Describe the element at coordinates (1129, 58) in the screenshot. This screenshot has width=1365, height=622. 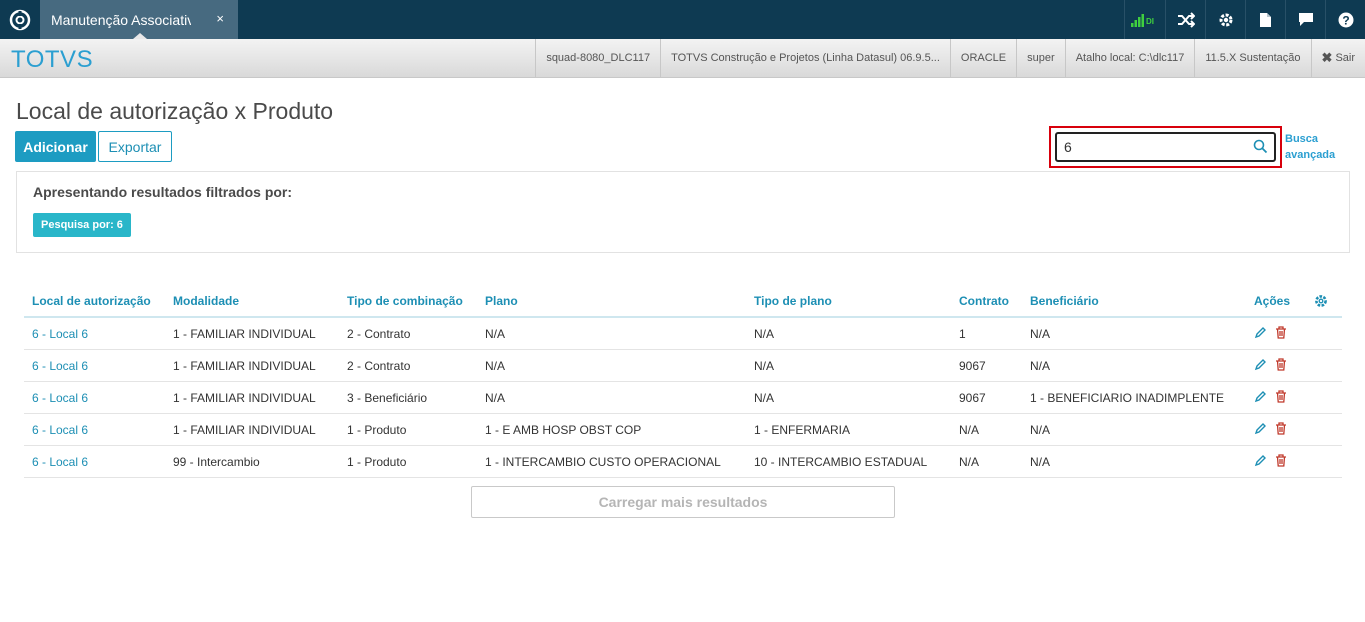
I see `info-local-shortcut: Atalho local: C:\dlc117` at that location.